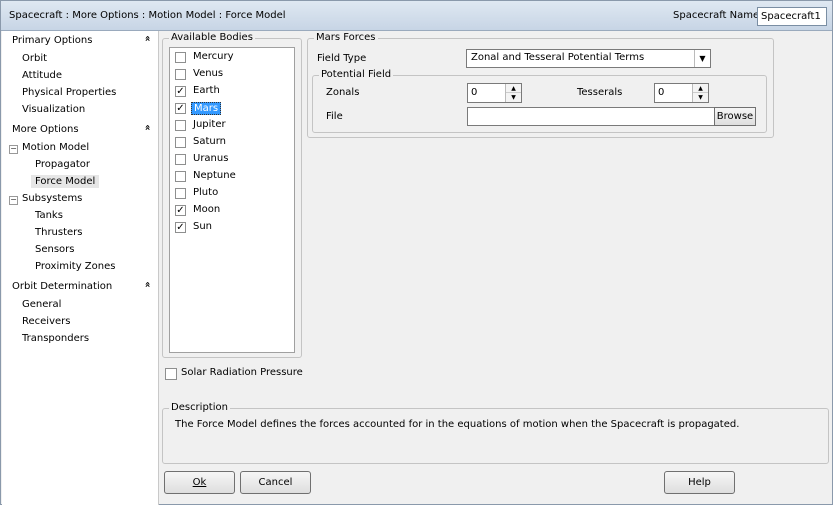 Image resolution: width=833 pixels, height=505 pixels. What do you see at coordinates (213, 56) in the screenshot?
I see `body-label: Mercury` at bounding box center [213, 56].